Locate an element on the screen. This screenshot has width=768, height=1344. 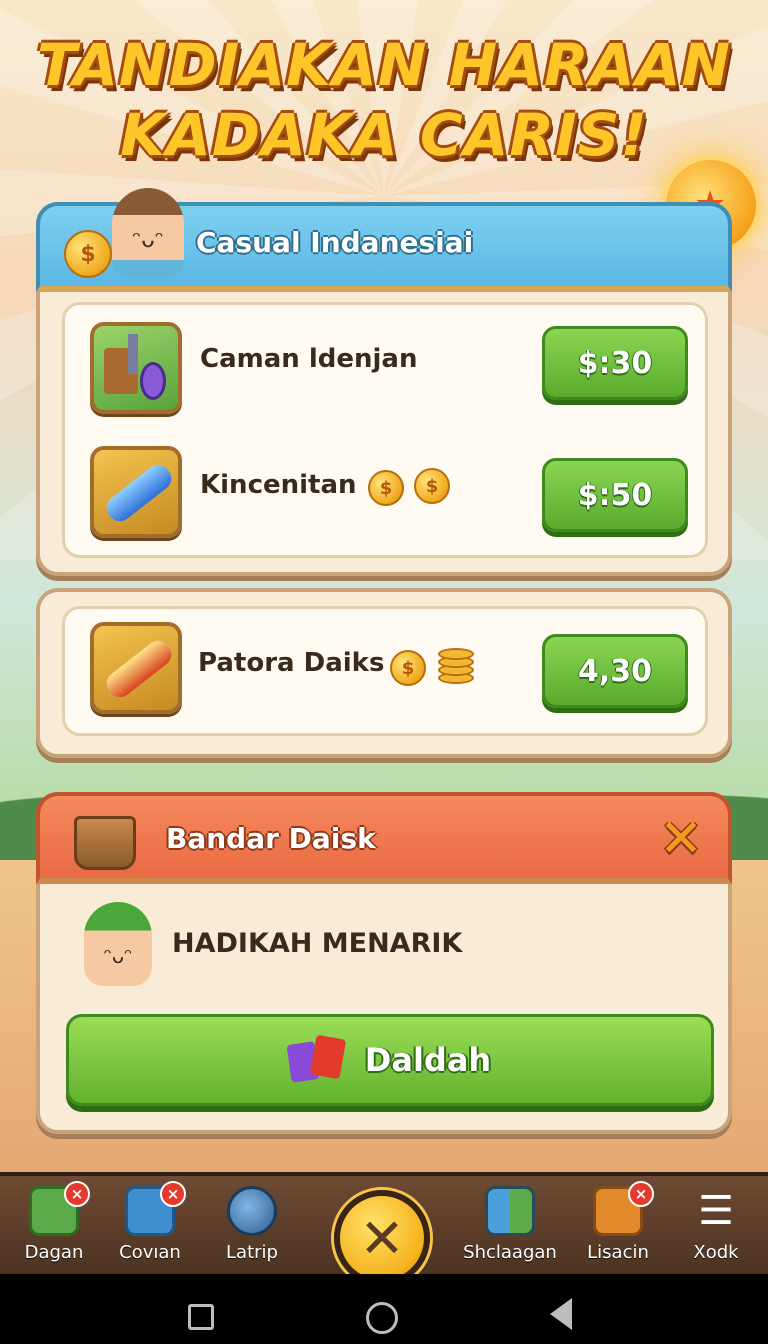
shop-panel-extra: Patora Daiks $ 4,30 is located at coordinates (384, 673).